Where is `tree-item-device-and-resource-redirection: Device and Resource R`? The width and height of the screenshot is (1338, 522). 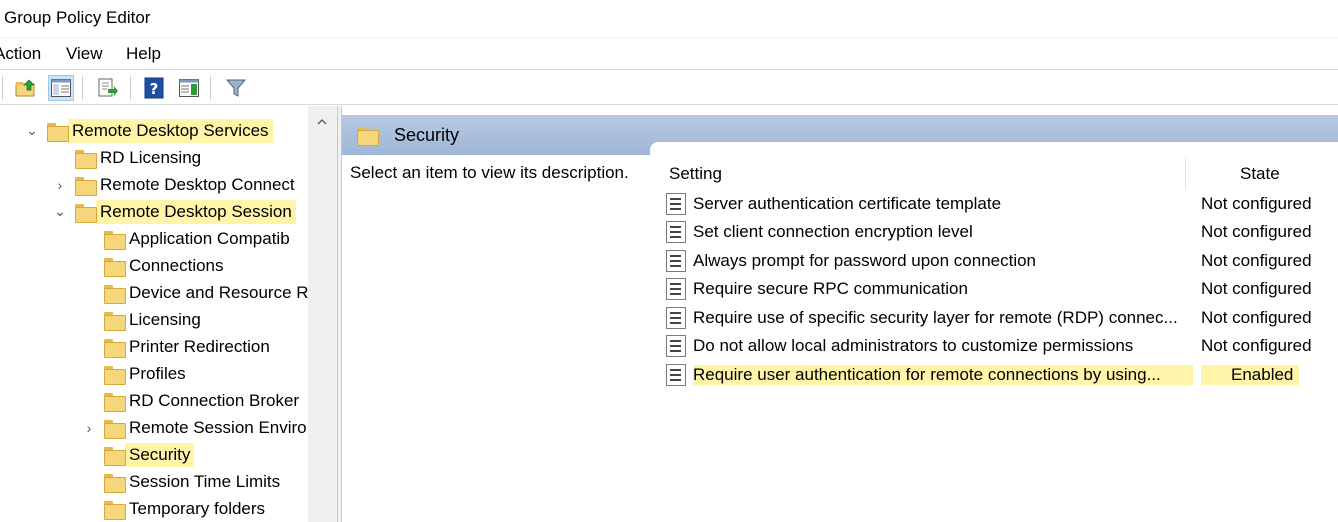
tree-item-device-and-resource-redirection: Device and Resource R is located at coordinates (196, 292).